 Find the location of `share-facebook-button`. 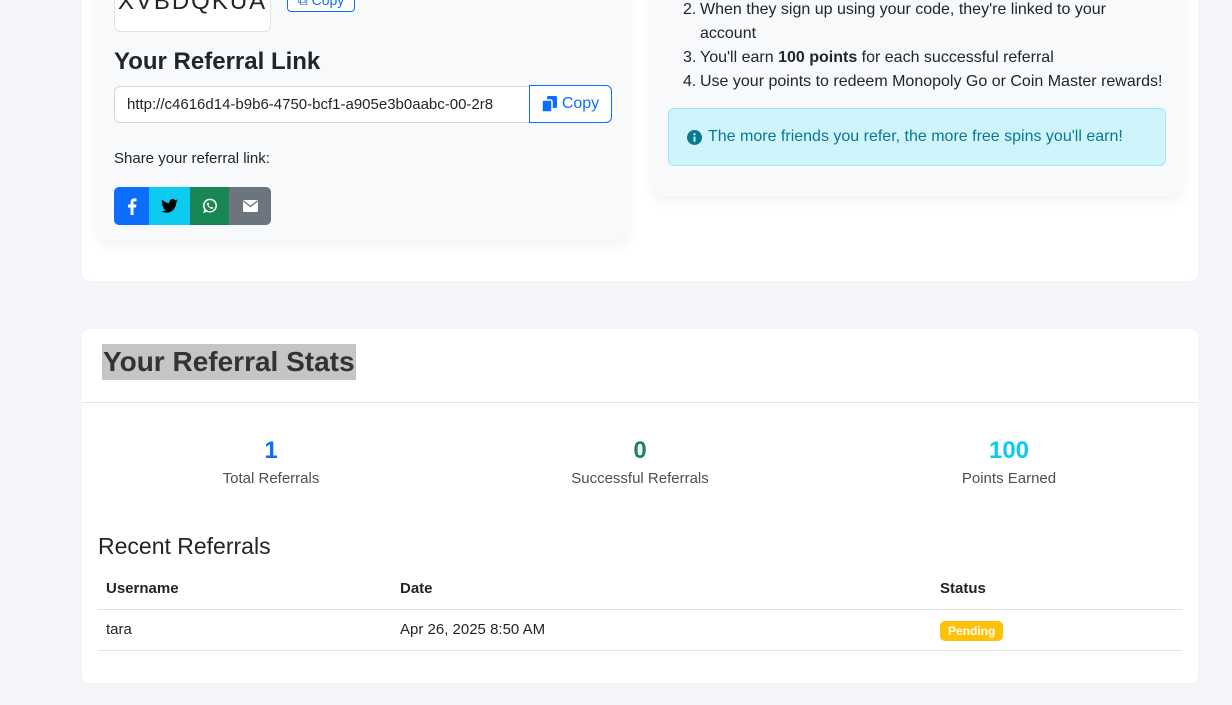

share-facebook-button is located at coordinates (131, 206).